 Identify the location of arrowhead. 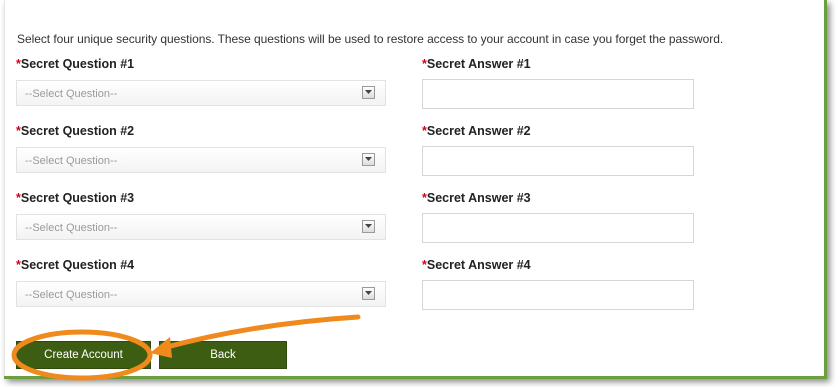
(161, 347).